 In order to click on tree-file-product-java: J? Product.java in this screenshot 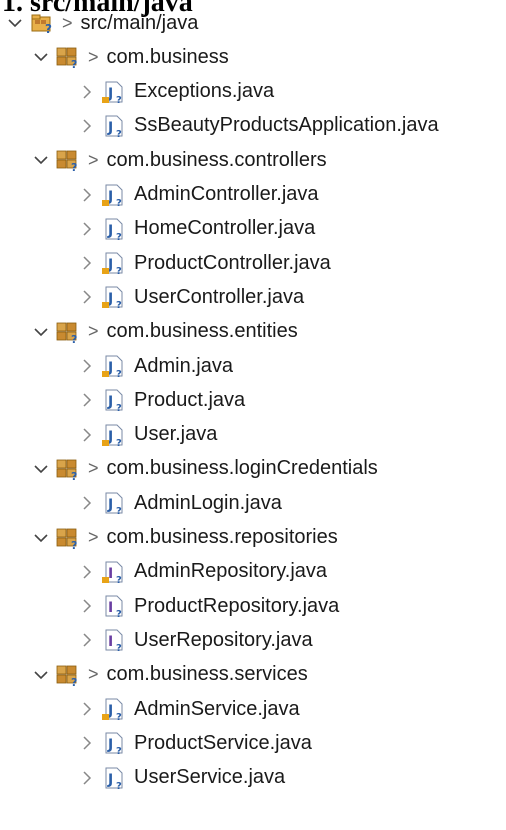, I will do `click(160, 400)`.